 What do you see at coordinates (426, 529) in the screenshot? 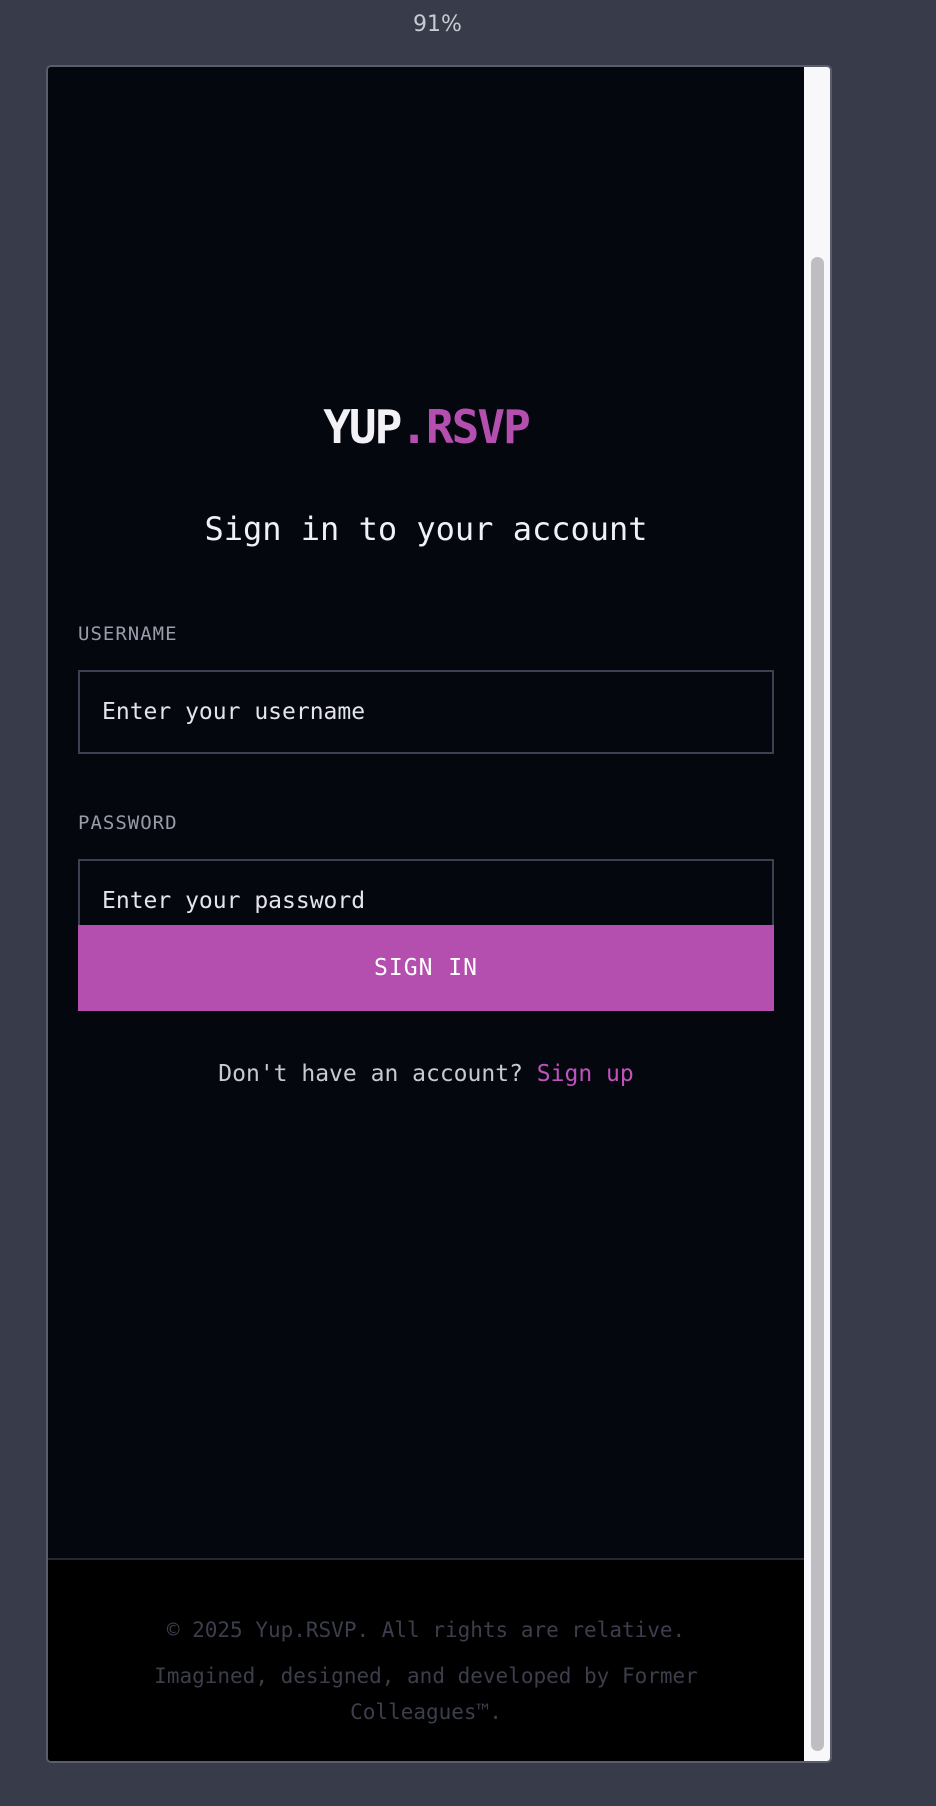
I see `page-title: Sign in to your account` at bounding box center [426, 529].